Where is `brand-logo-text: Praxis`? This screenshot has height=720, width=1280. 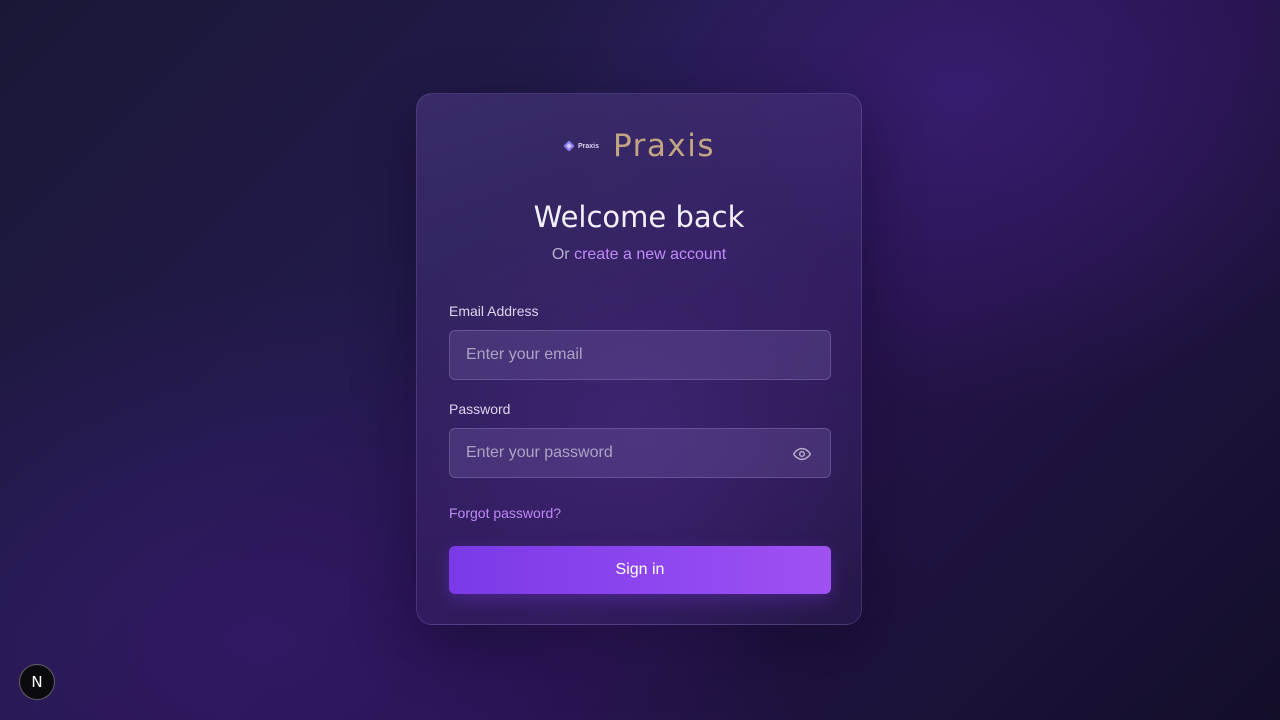
brand-logo-text: Praxis is located at coordinates (588, 146).